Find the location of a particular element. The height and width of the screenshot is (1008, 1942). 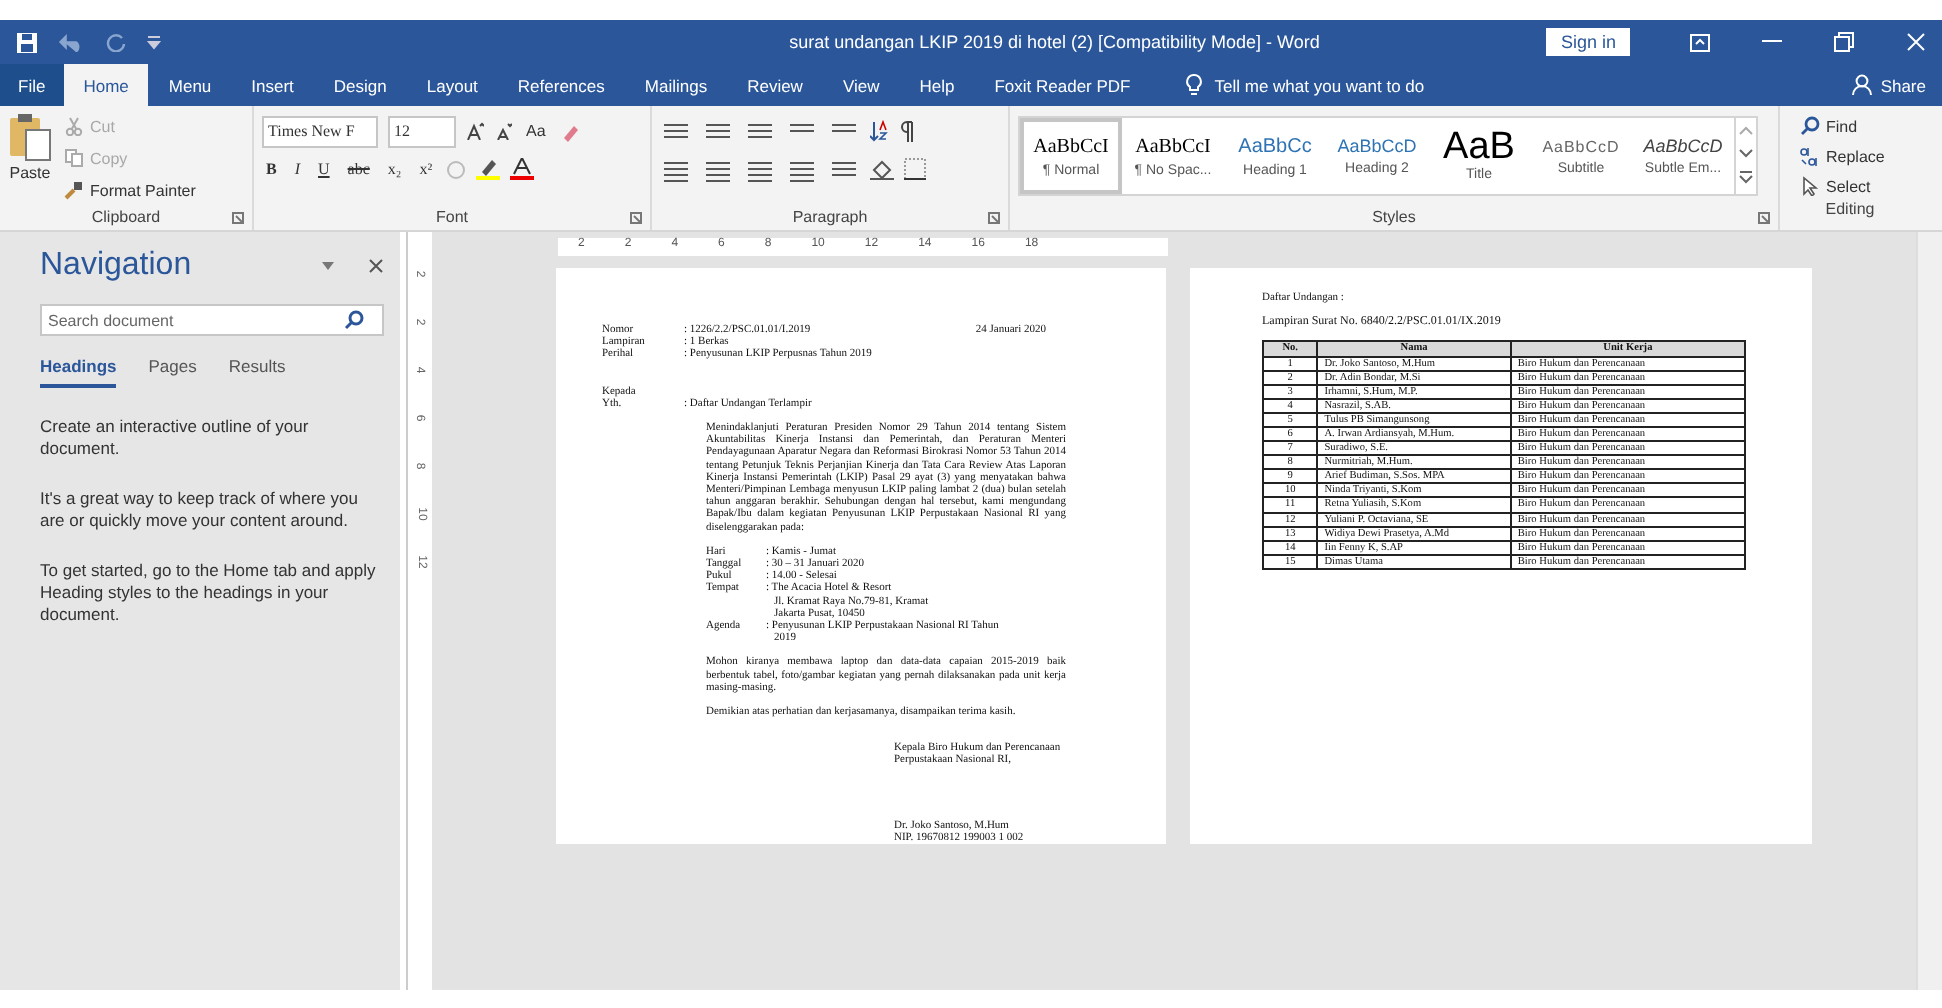

help-text: To get started, go to the Home tab and apply Heading styles to the headings in your document. is located at coordinates (209, 593).